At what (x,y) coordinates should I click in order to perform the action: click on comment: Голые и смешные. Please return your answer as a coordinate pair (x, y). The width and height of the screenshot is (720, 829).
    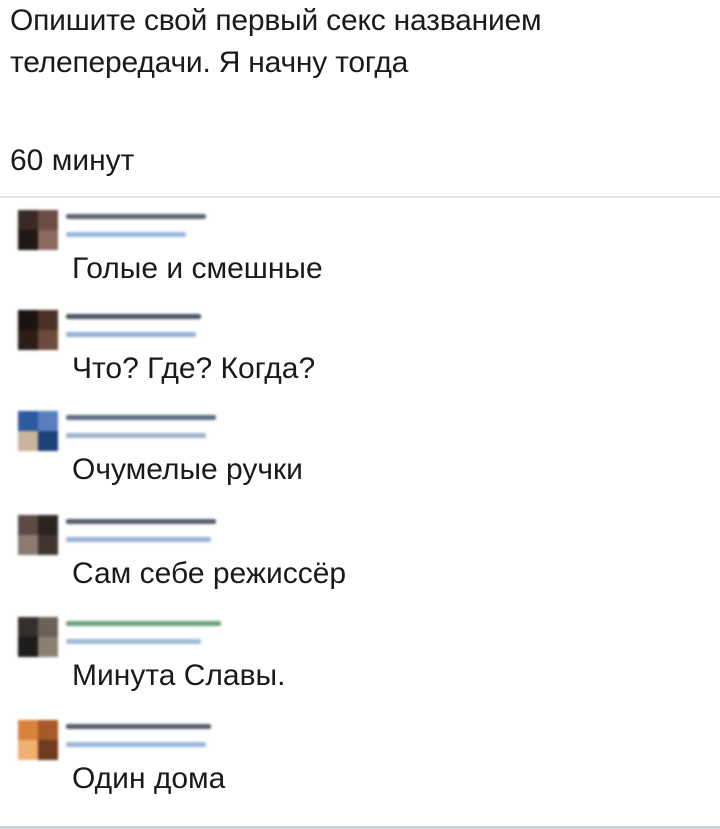
    Looking at the image, I should click on (360, 252).